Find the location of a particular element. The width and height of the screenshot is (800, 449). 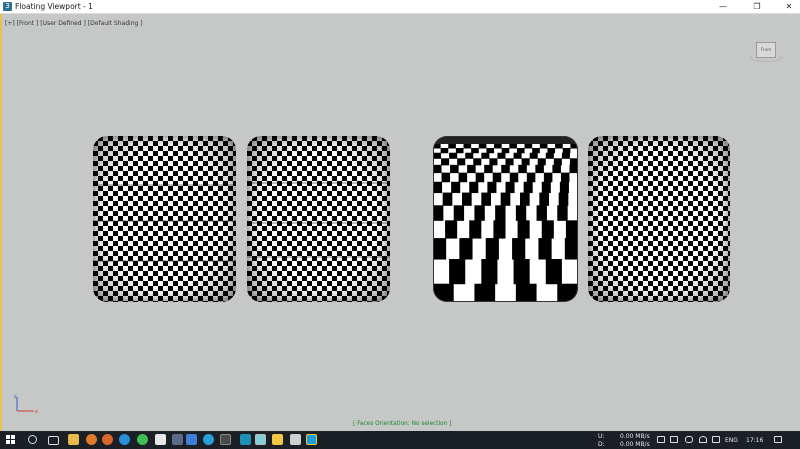

battery-icon is located at coordinates (689, 439).